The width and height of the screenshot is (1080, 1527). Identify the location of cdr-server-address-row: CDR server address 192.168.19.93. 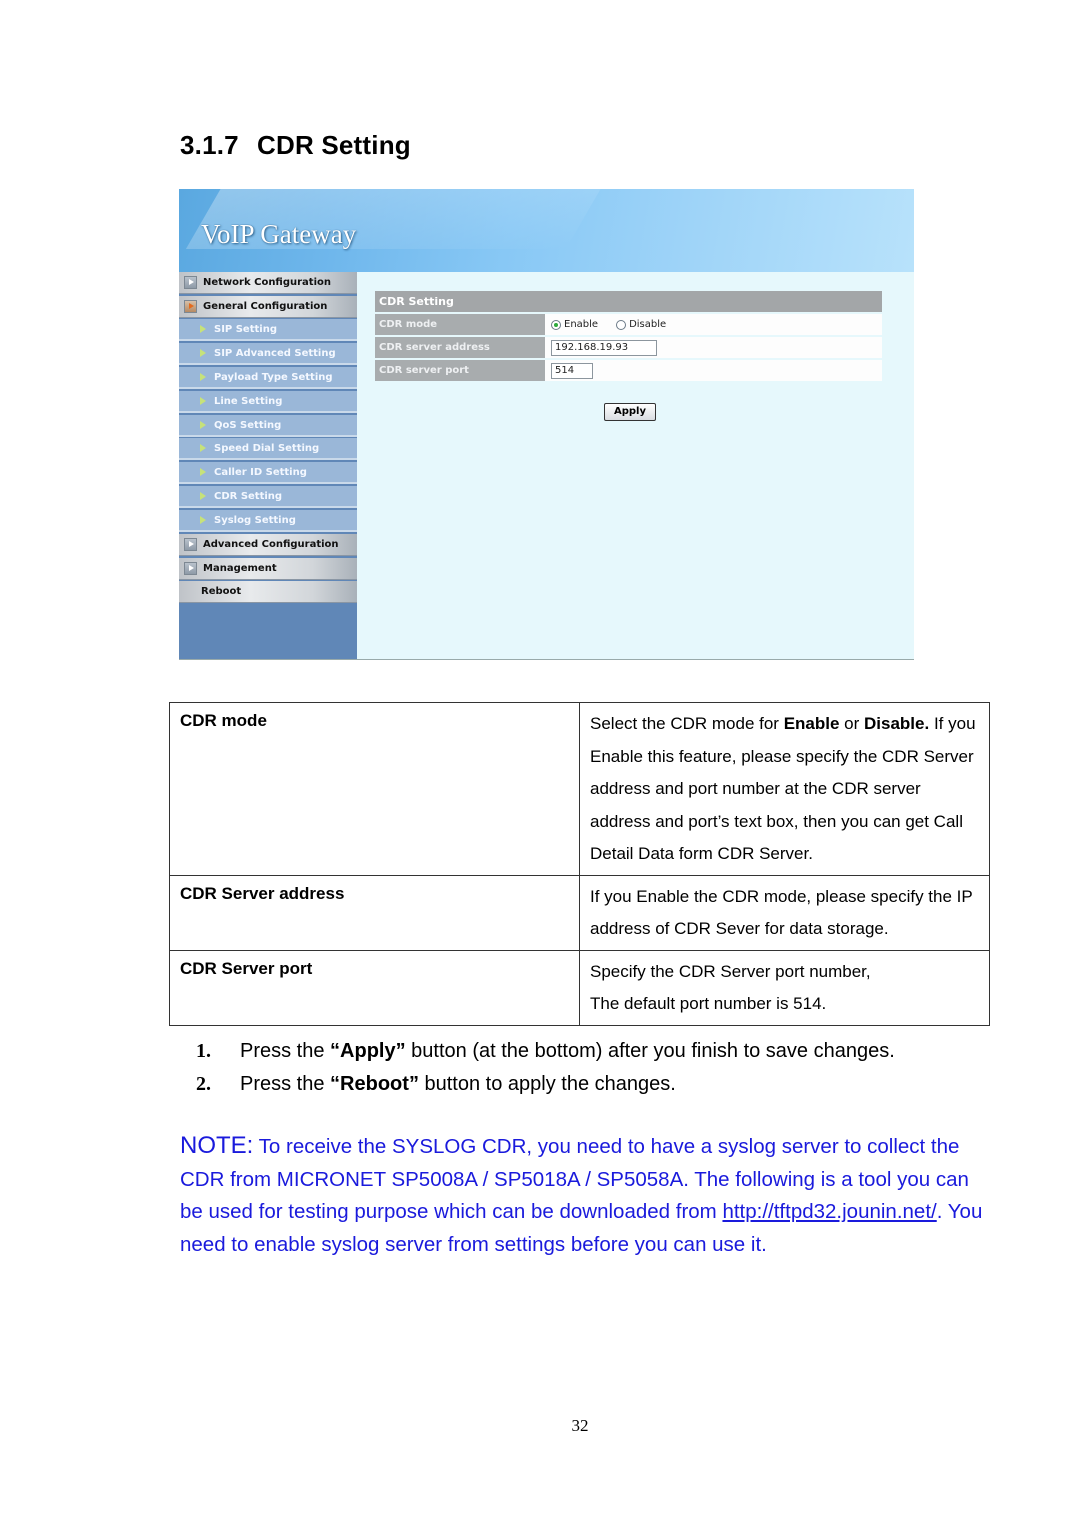
(628, 347).